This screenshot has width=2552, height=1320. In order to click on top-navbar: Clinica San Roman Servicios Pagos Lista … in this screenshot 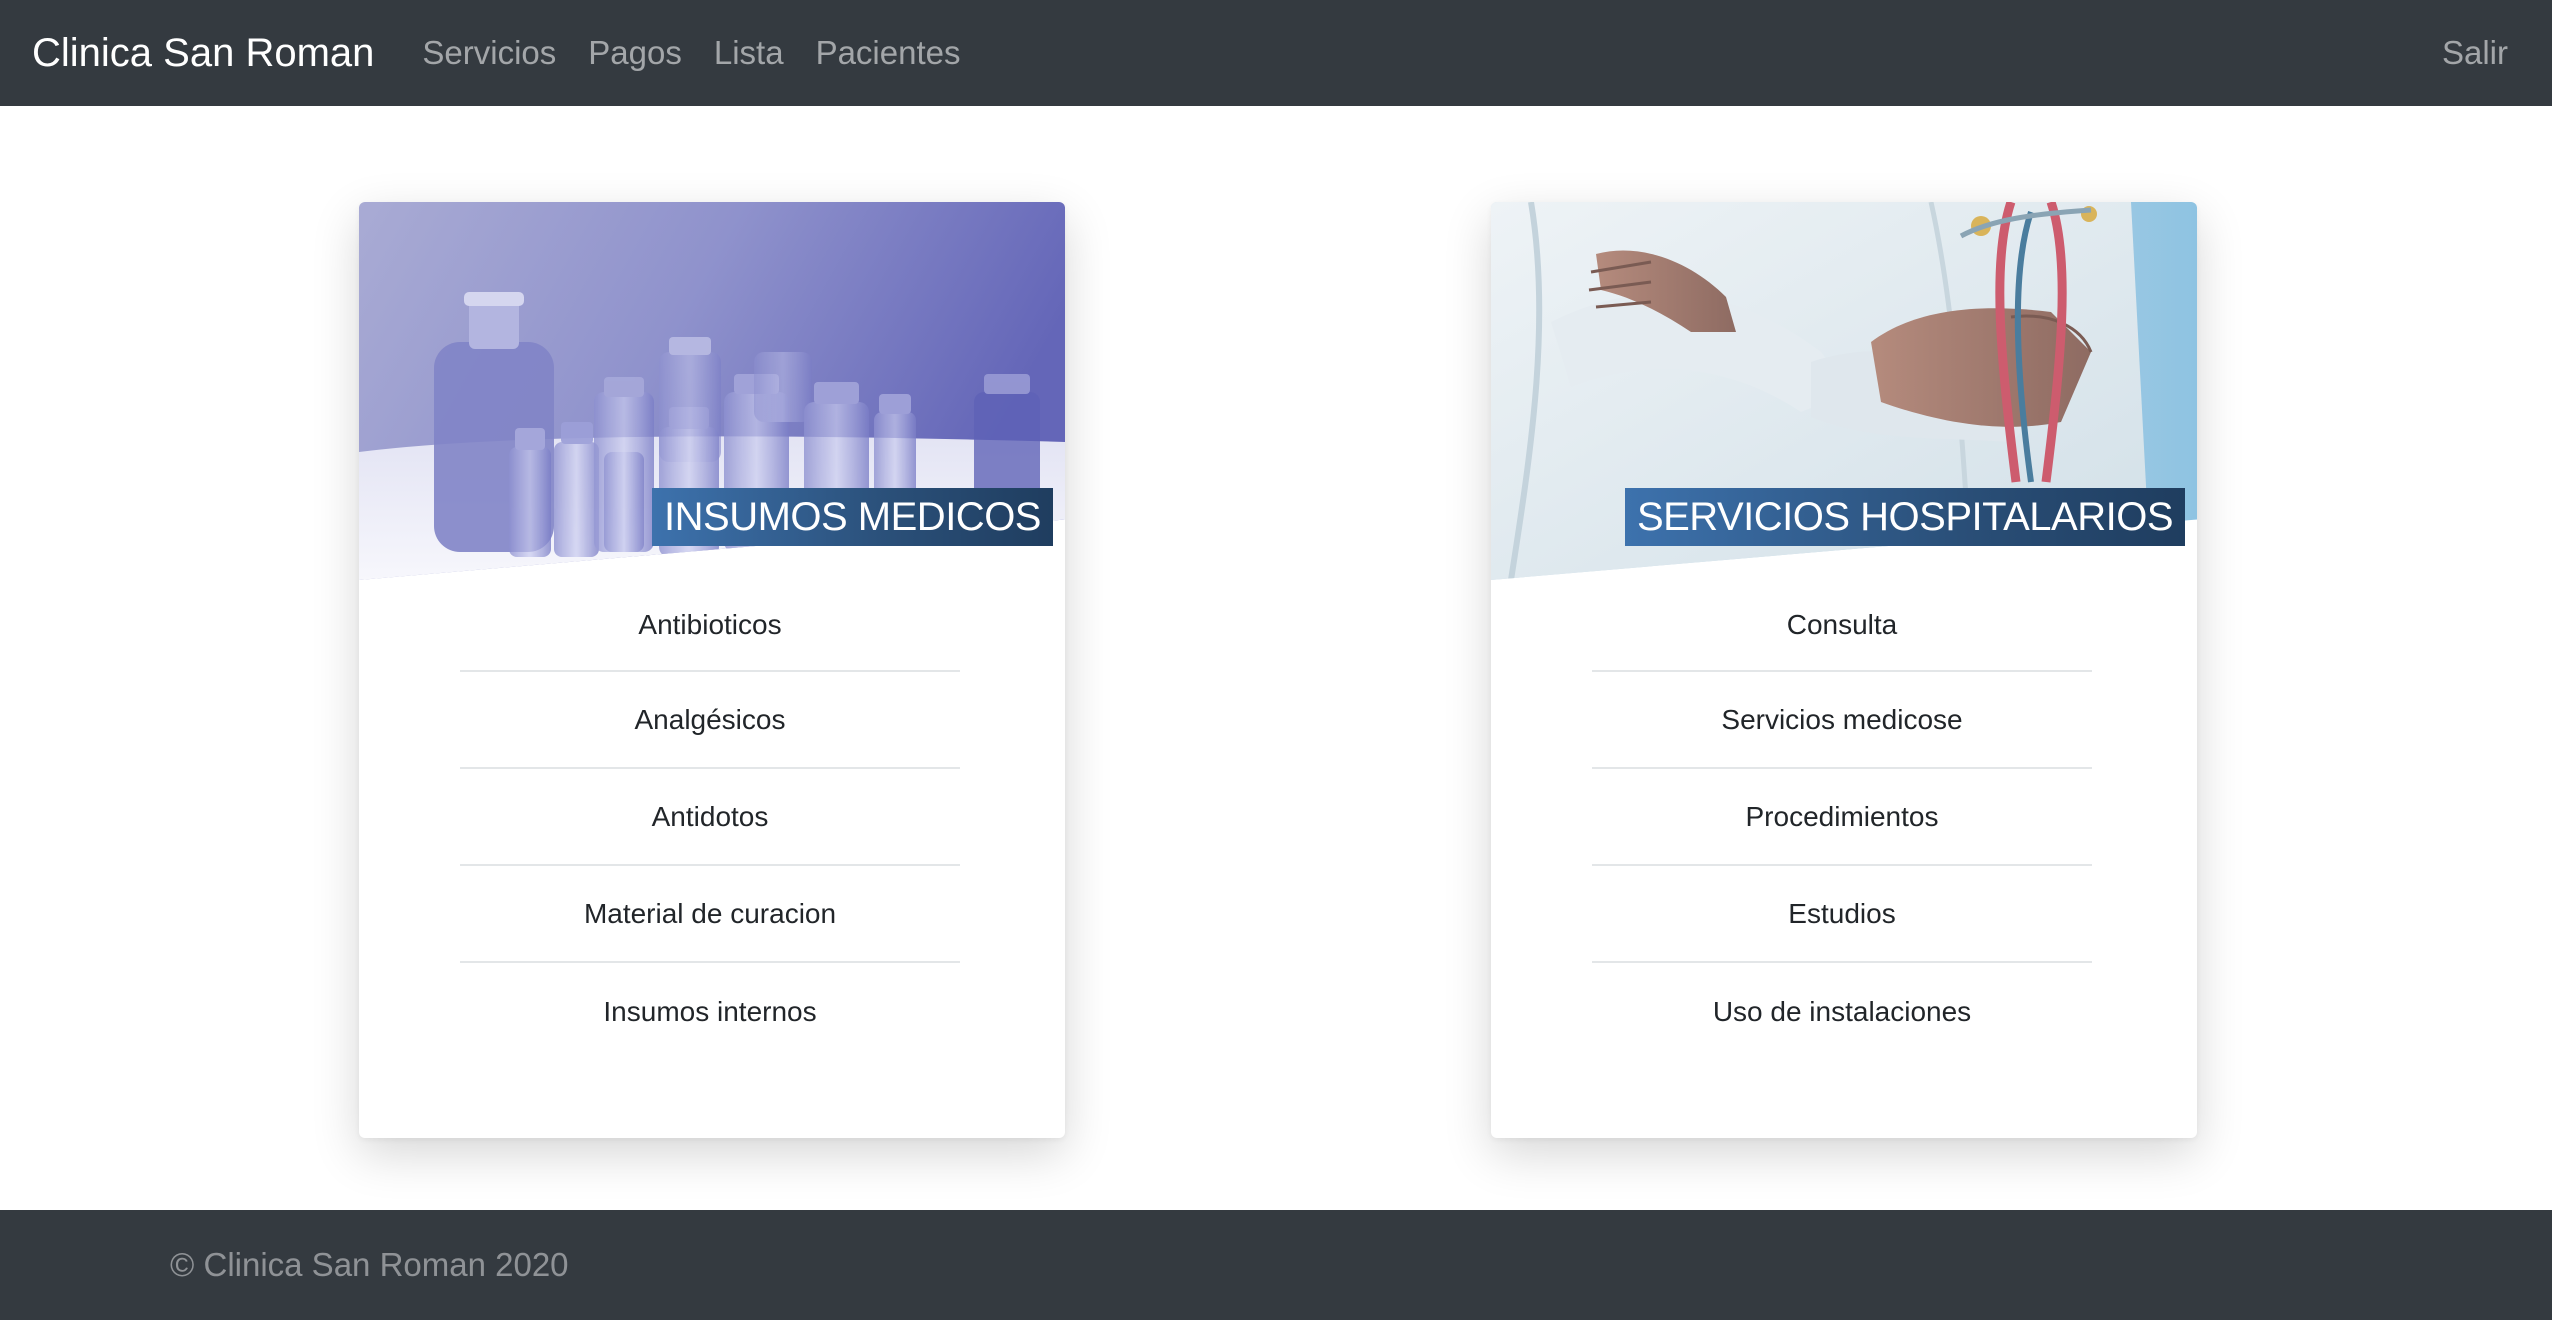, I will do `click(1276, 53)`.